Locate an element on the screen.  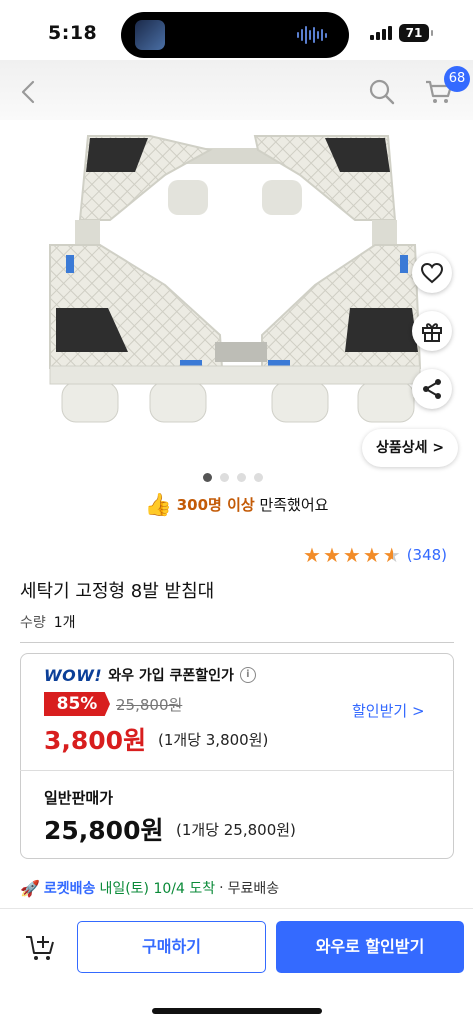
gift-icon is located at coordinates (432, 332).